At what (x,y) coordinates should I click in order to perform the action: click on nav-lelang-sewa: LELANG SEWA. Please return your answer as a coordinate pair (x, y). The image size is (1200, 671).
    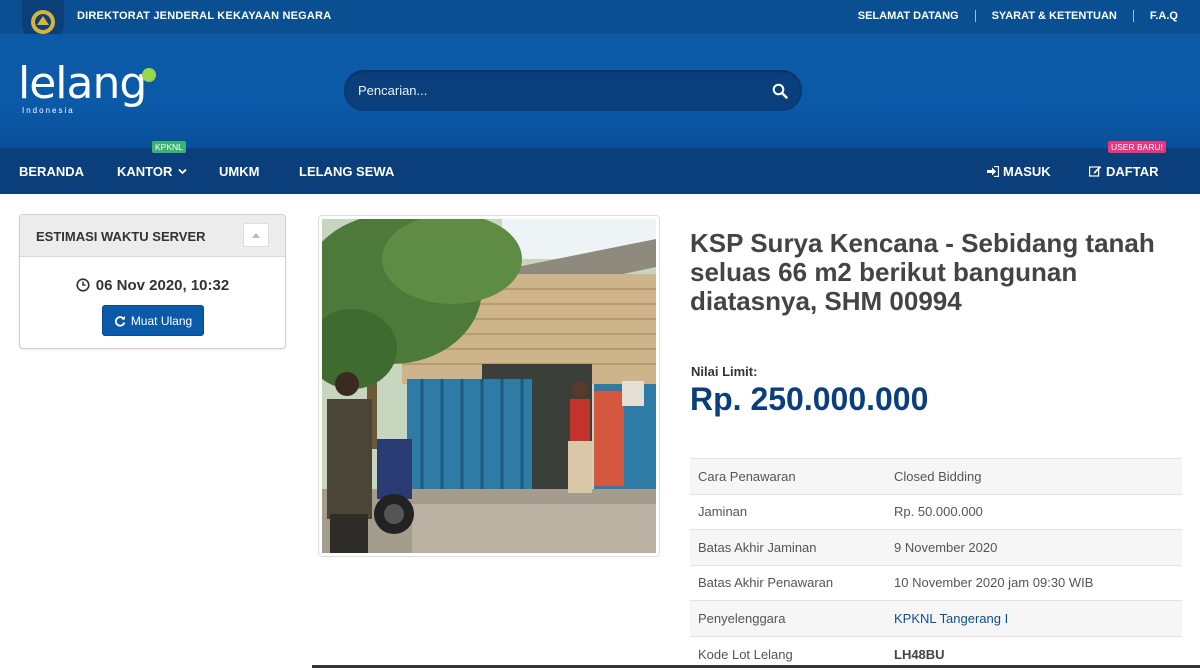
    Looking at the image, I should click on (346, 171).